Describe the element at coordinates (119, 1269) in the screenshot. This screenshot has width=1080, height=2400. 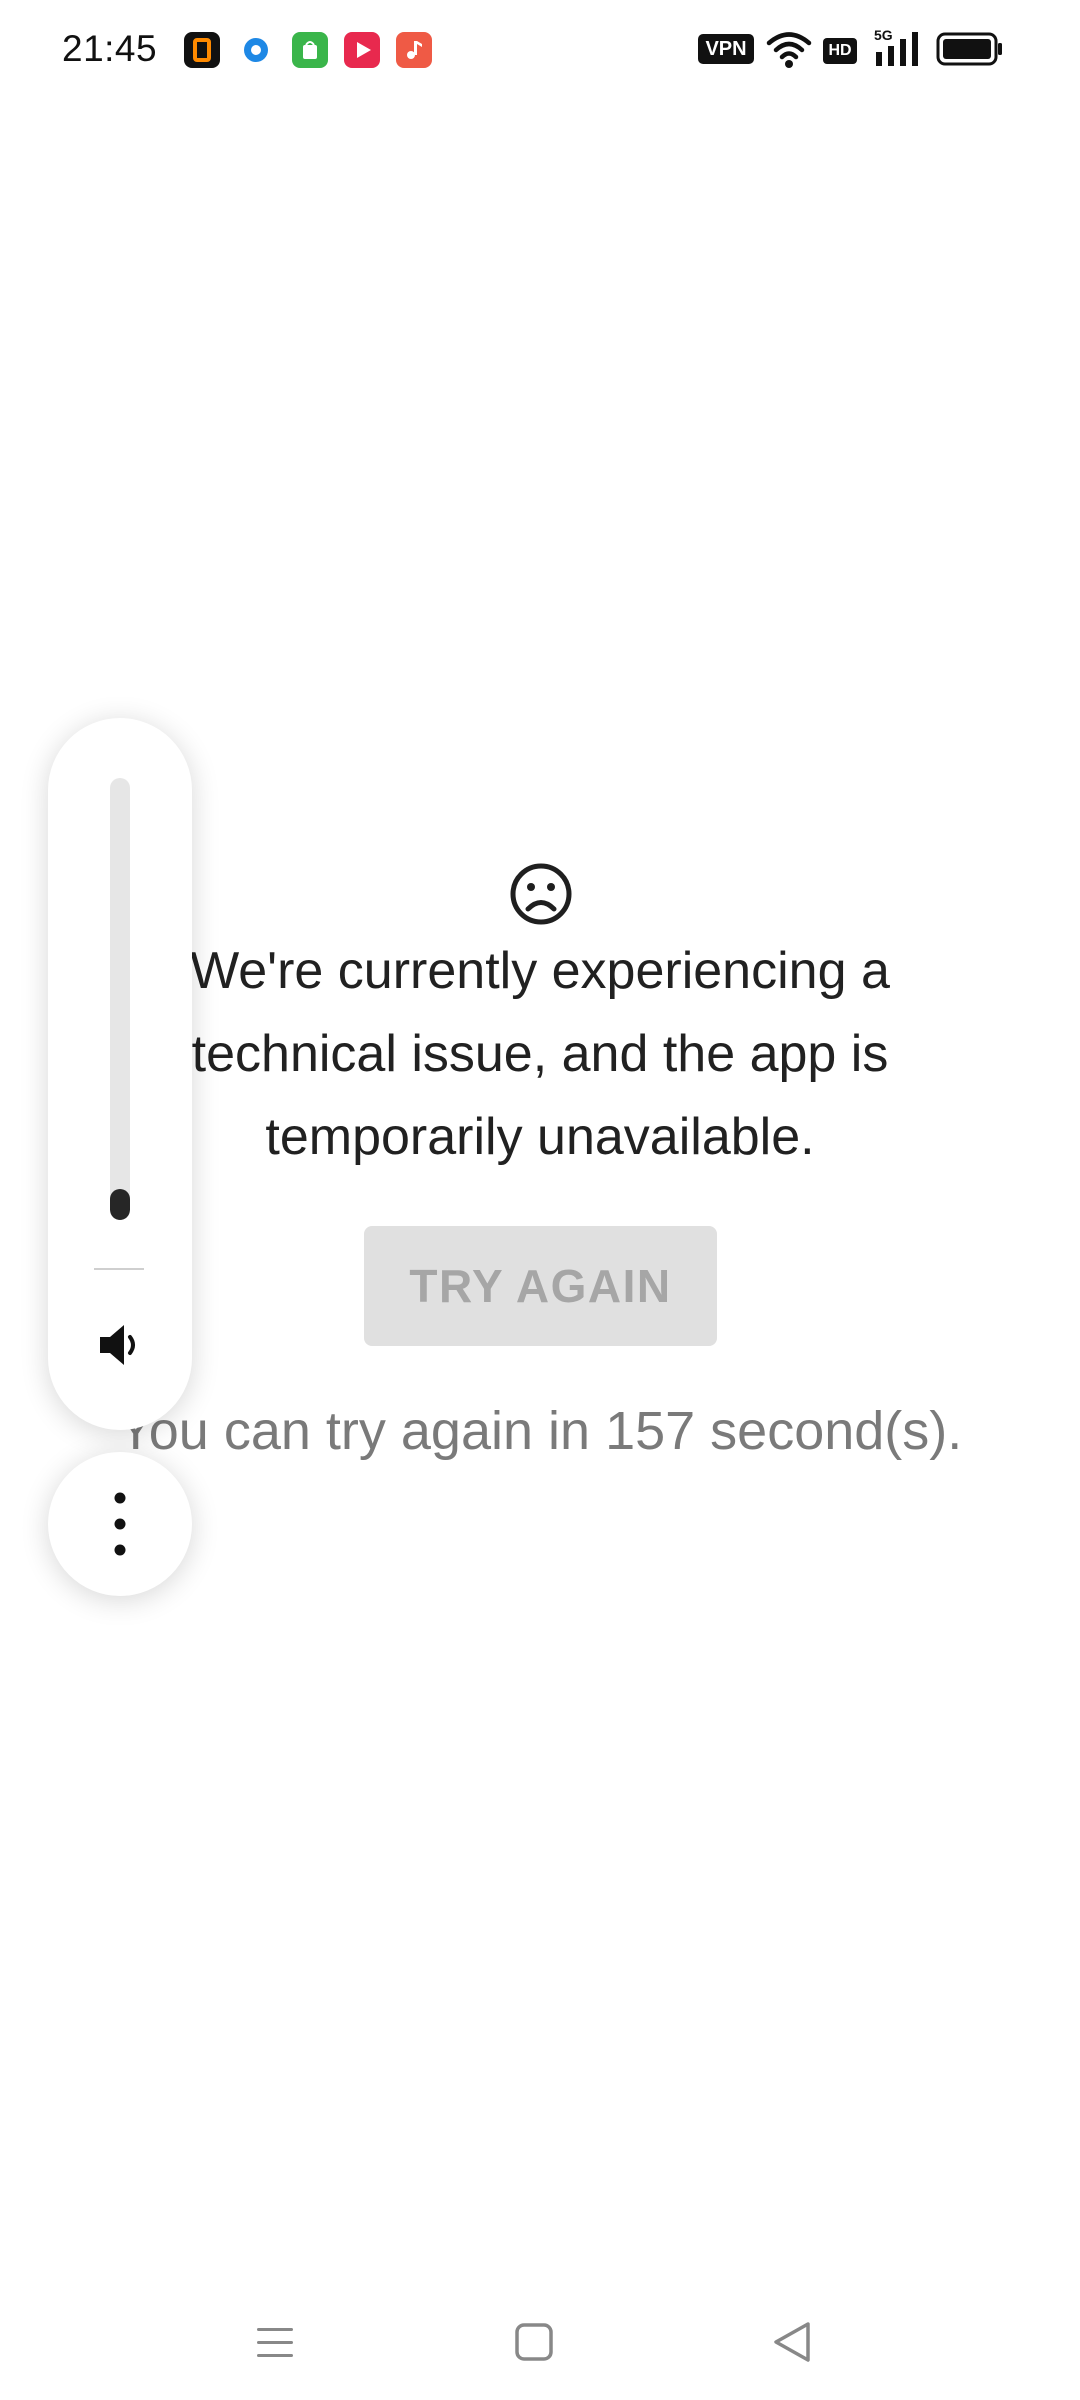
I see `volume-panel-divider` at that location.